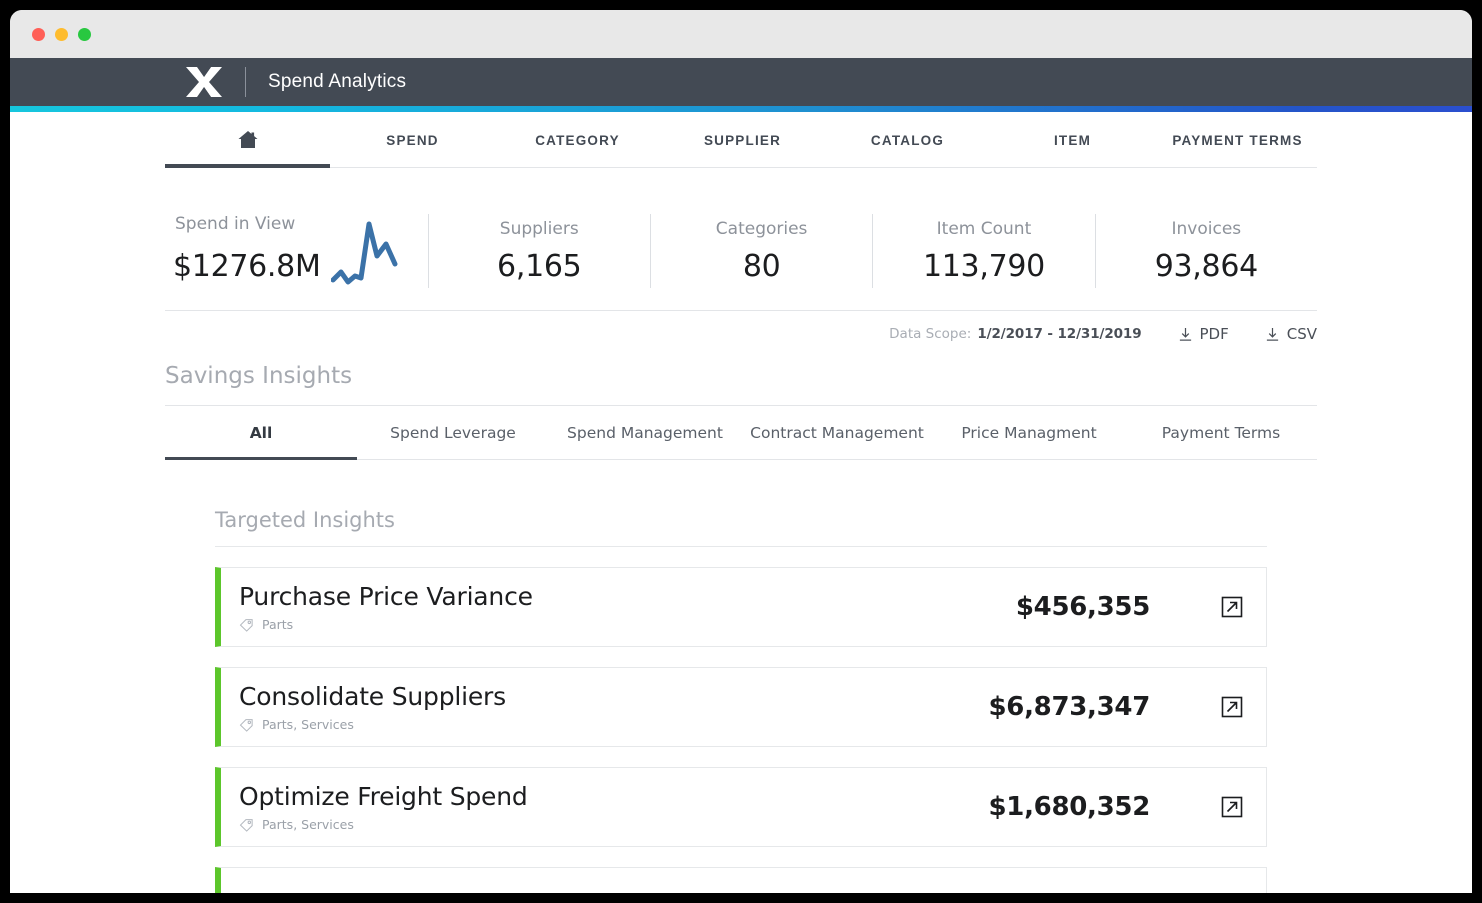 Image resolution: width=1482 pixels, height=903 pixels. Describe the element at coordinates (741, 376) in the screenshot. I see `savings-insights-title: Savings Insights` at that location.